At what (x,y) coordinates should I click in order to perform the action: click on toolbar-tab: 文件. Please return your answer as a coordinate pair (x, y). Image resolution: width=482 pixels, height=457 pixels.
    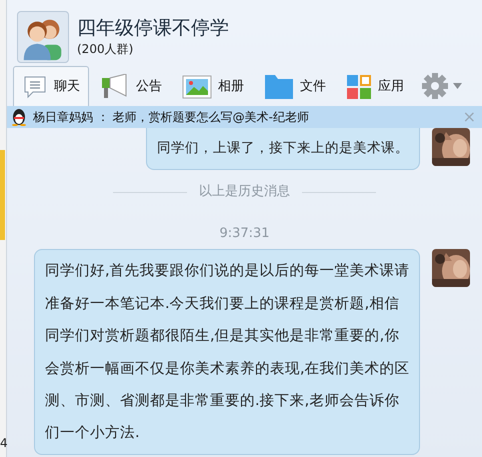
    Looking at the image, I should click on (295, 86).